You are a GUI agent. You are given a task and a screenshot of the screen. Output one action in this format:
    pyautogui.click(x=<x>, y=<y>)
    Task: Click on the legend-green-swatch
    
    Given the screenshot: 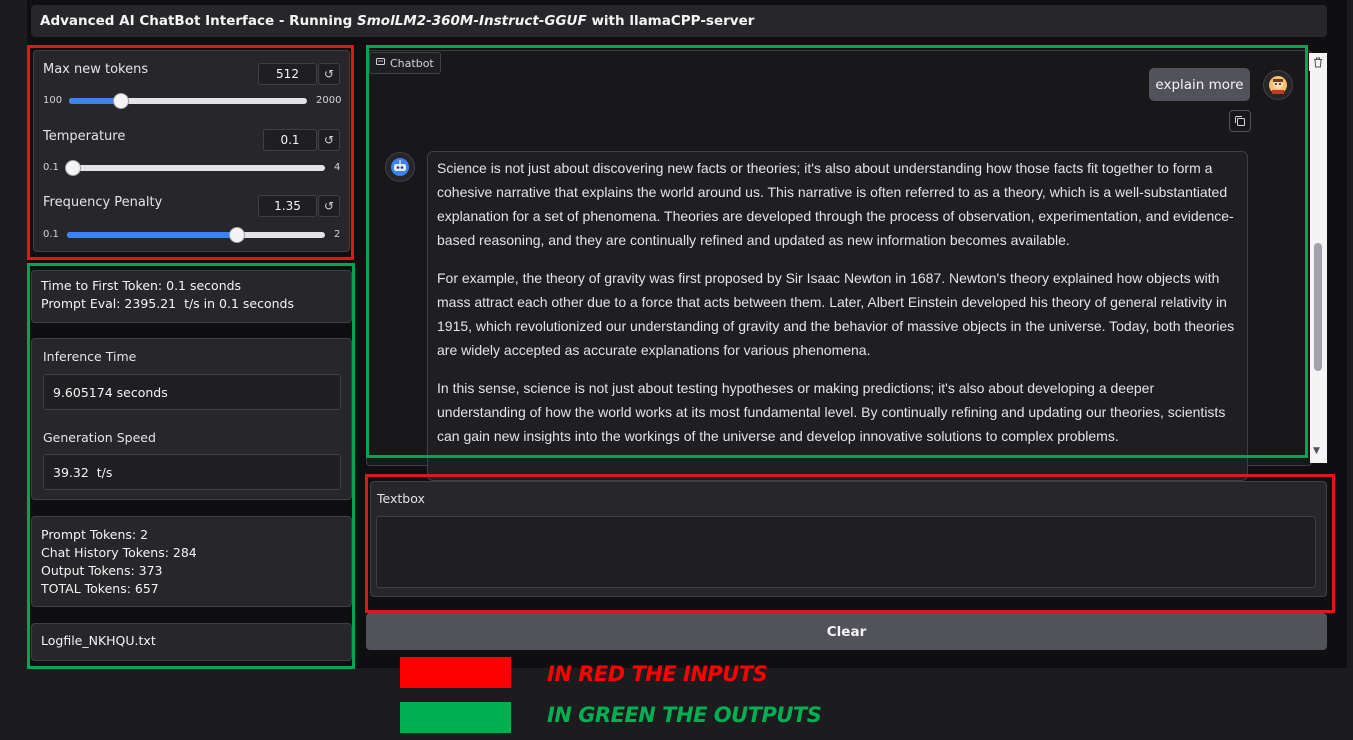 What is the action you would take?
    pyautogui.click(x=455, y=717)
    